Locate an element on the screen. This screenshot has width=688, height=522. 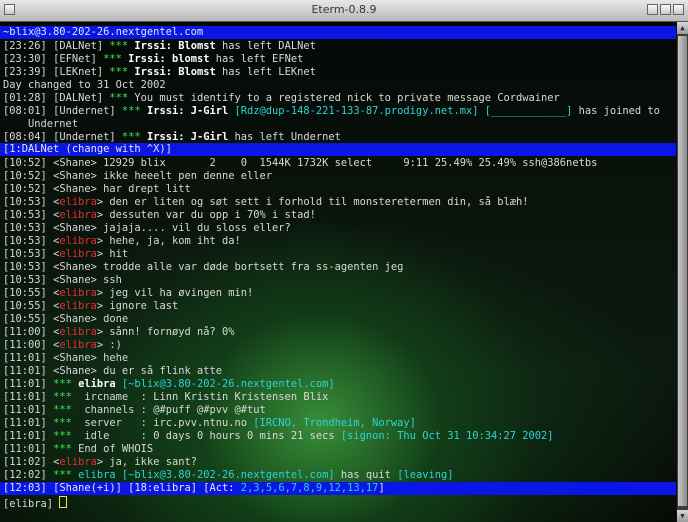
minimize-button is located at coordinates (652, 9).